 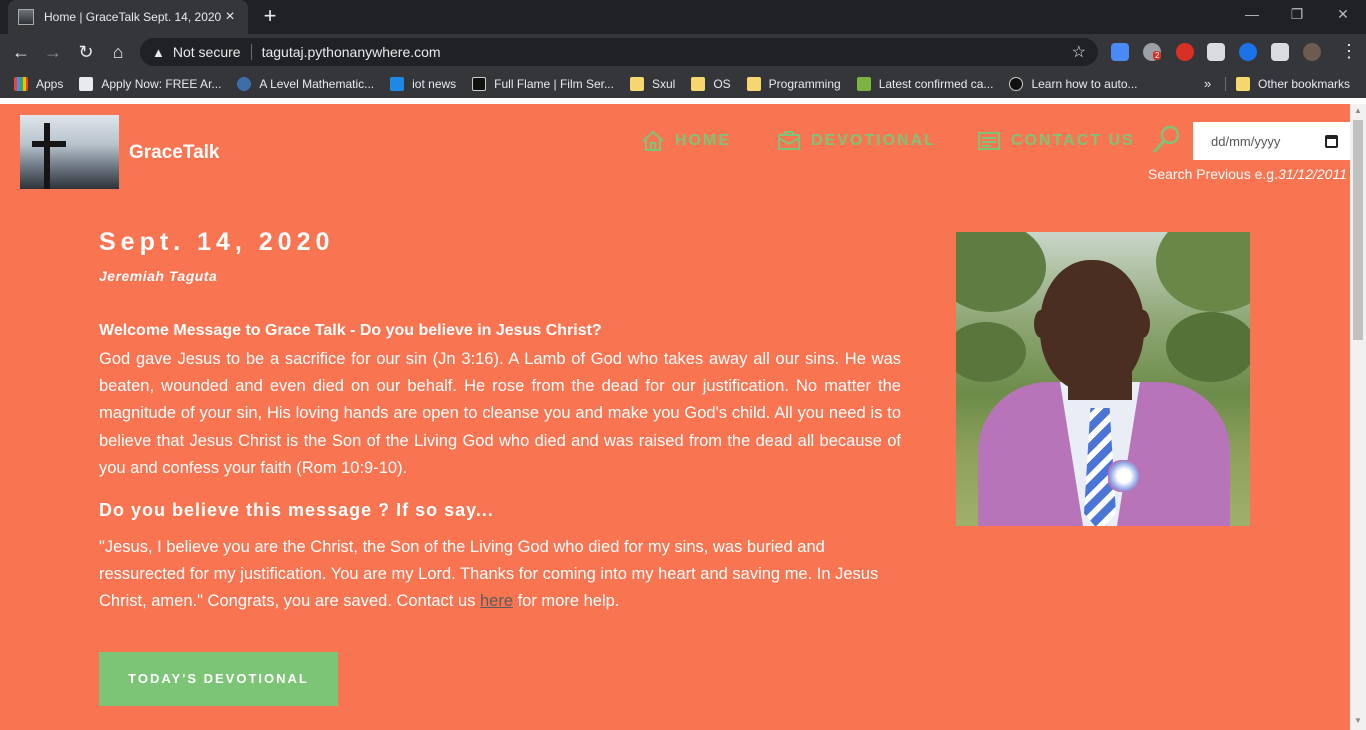 What do you see at coordinates (1343, 14) in the screenshot?
I see `window-close-icon: ✕` at bounding box center [1343, 14].